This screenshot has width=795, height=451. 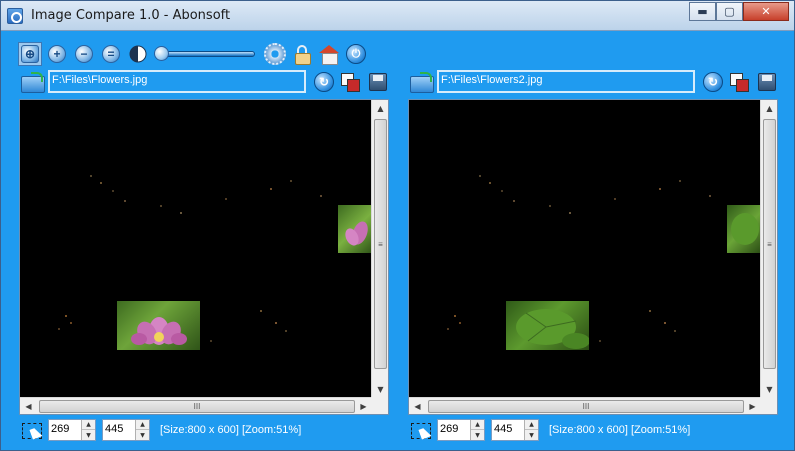 I want to click on settings-icon, so click(x=275, y=54).